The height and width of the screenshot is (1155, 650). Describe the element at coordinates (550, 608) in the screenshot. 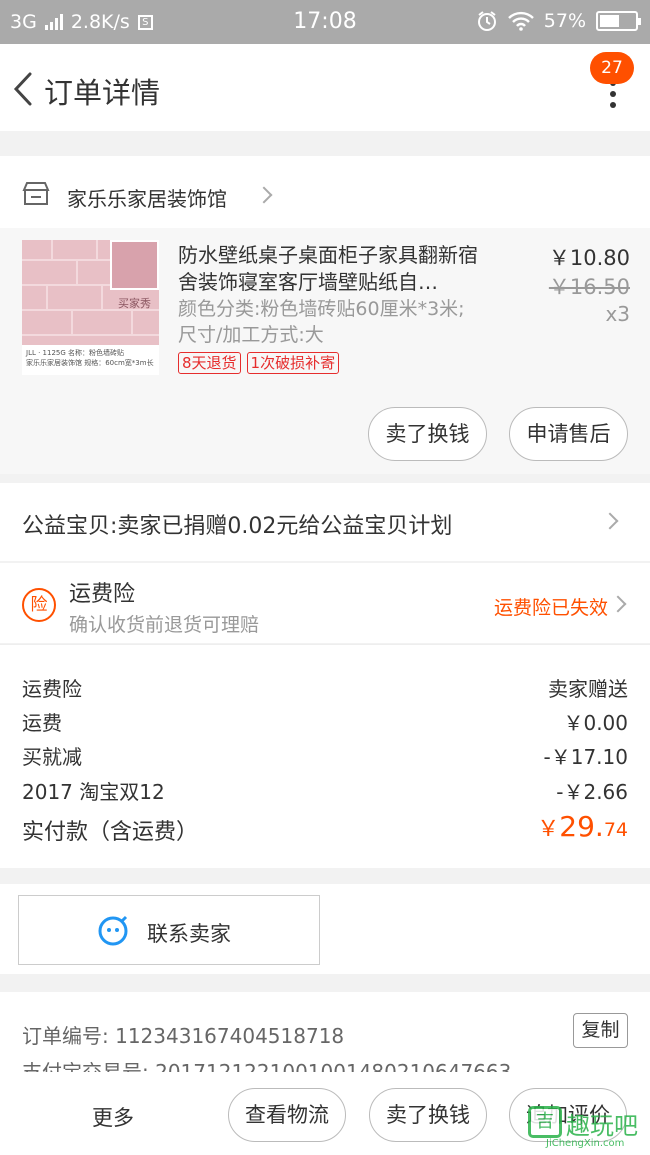

I see `insurance-status: 运费险已失效` at that location.